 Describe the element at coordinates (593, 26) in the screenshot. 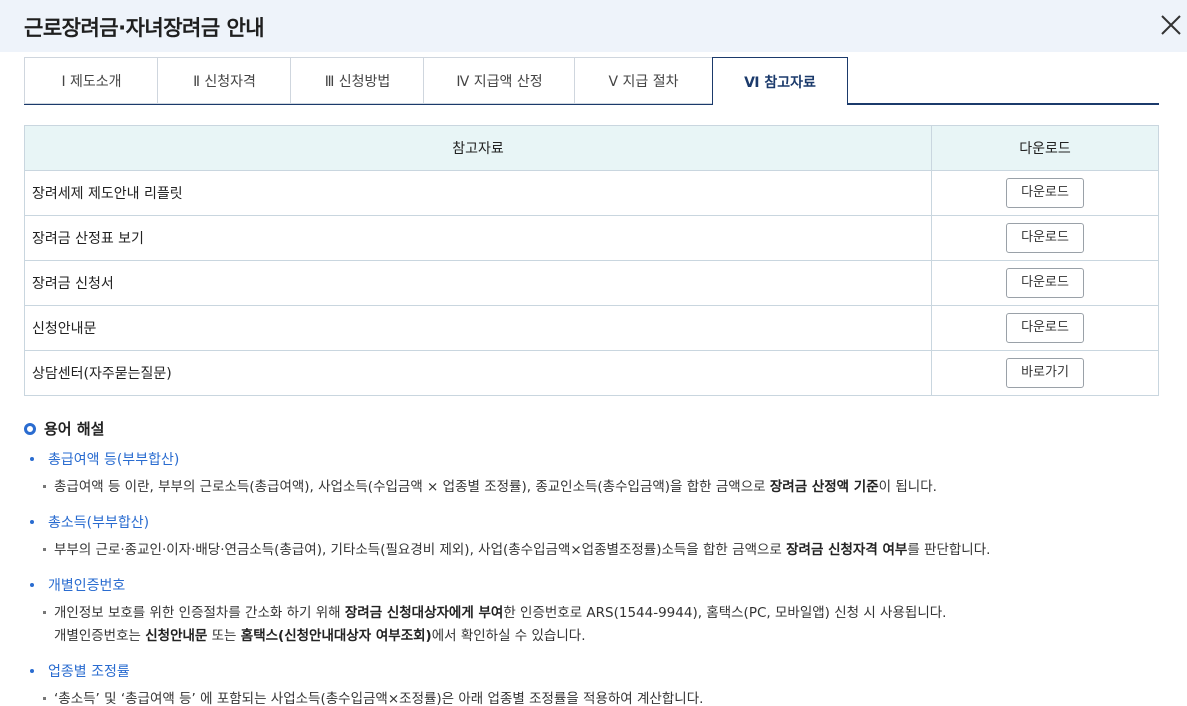

I see `modal-header: 근로장려금·자녀장려금 안내` at that location.